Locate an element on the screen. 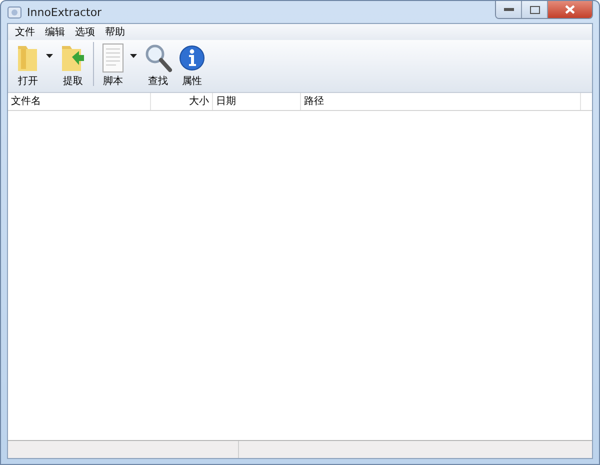 Image resolution: width=600 pixels, height=465 pixels. maximize-icon is located at coordinates (535, 10).